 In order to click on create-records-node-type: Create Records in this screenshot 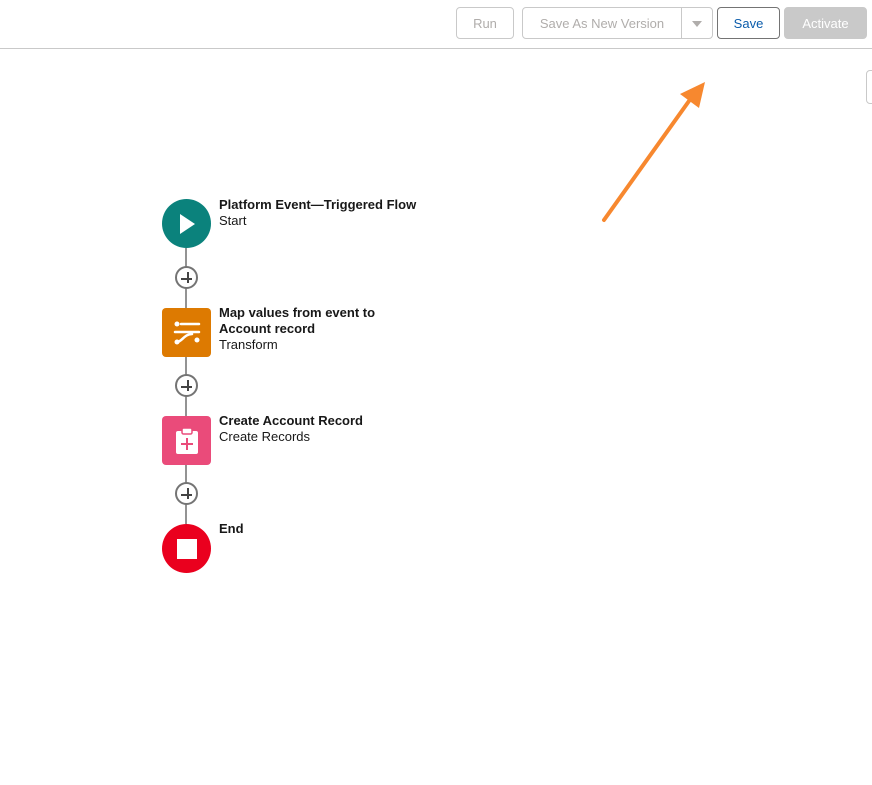, I will do `click(265, 436)`.